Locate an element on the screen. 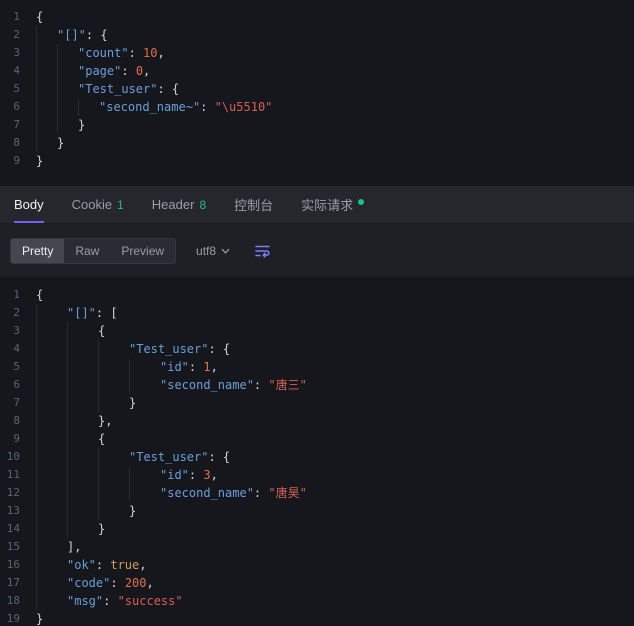 Image resolution: width=634 pixels, height=626 pixels. code-line: 7} is located at coordinates (317, 125).